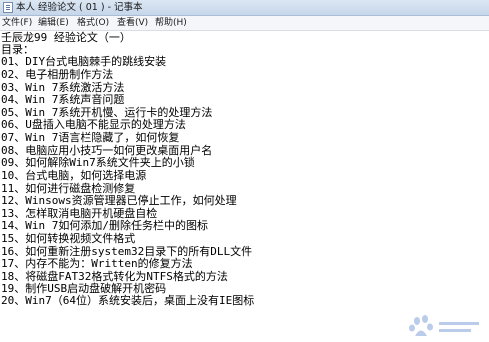 This screenshot has height=342, width=489. Describe the element at coordinates (93, 23) in the screenshot. I see `menu-format: 格式(O)` at that location.